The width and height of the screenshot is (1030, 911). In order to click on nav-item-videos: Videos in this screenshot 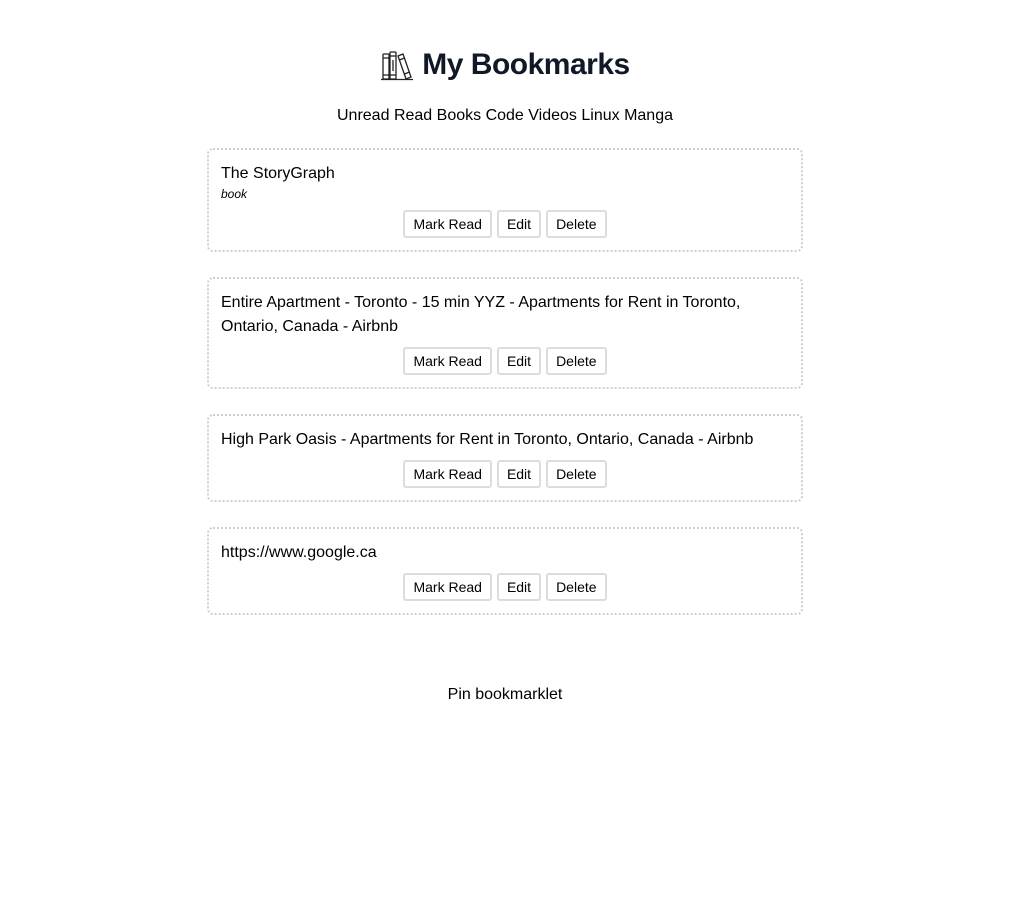, I will do `click(552, 115)`.